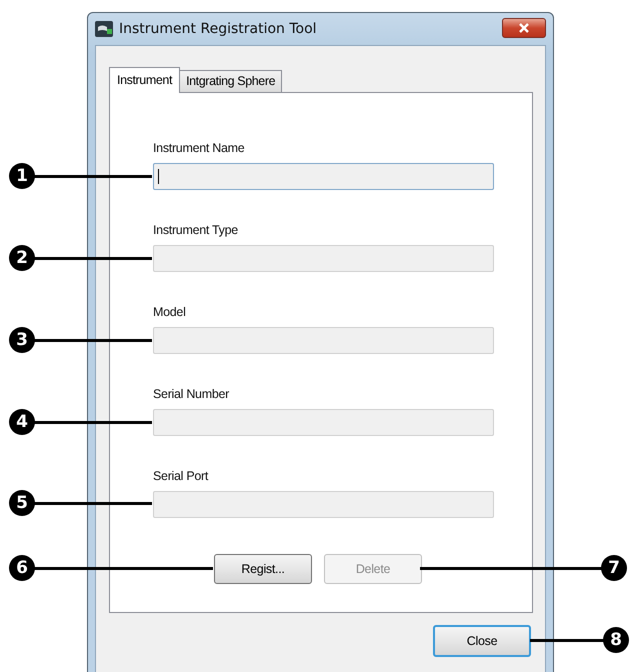 Image resolution: width=636 pixels, height=672 pixels. What do you see at coordinates (22, 176) in the screenshot?
I see `callout-number: 1` at bounding box center [22, 176].